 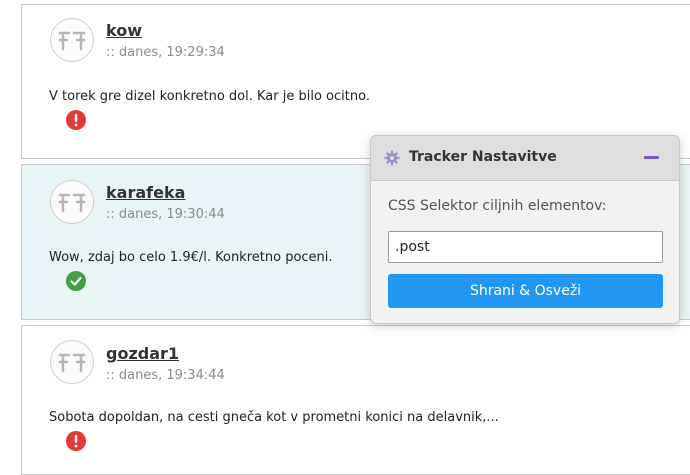 What do you see at coordinates (165, 52) in the screenshot?
I see `post-timestamp: :: danes, 19:29:34` at bounding box center [165, 52].